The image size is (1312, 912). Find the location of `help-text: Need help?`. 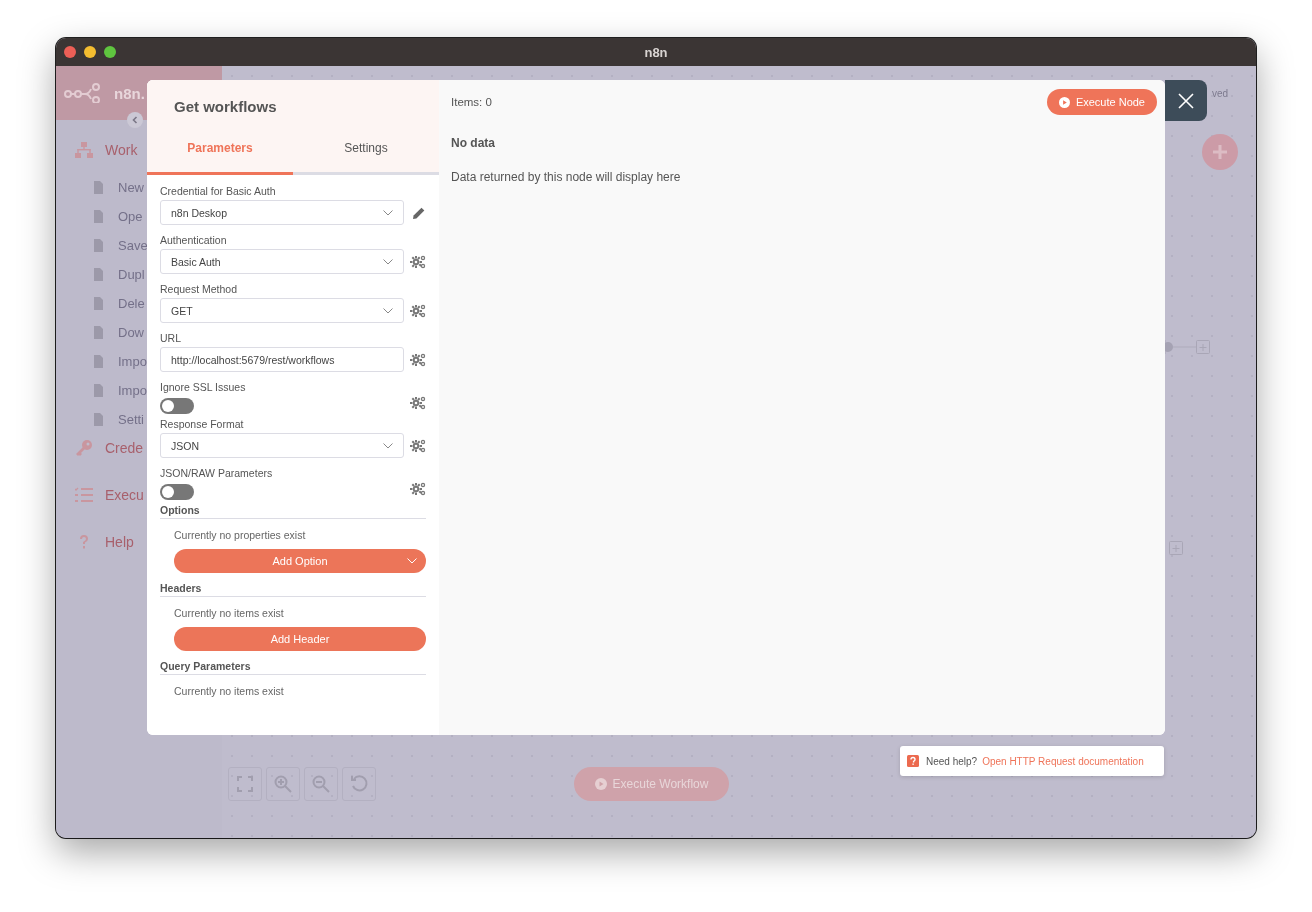

help-text: Need help? is located at coordinates (952, 761).